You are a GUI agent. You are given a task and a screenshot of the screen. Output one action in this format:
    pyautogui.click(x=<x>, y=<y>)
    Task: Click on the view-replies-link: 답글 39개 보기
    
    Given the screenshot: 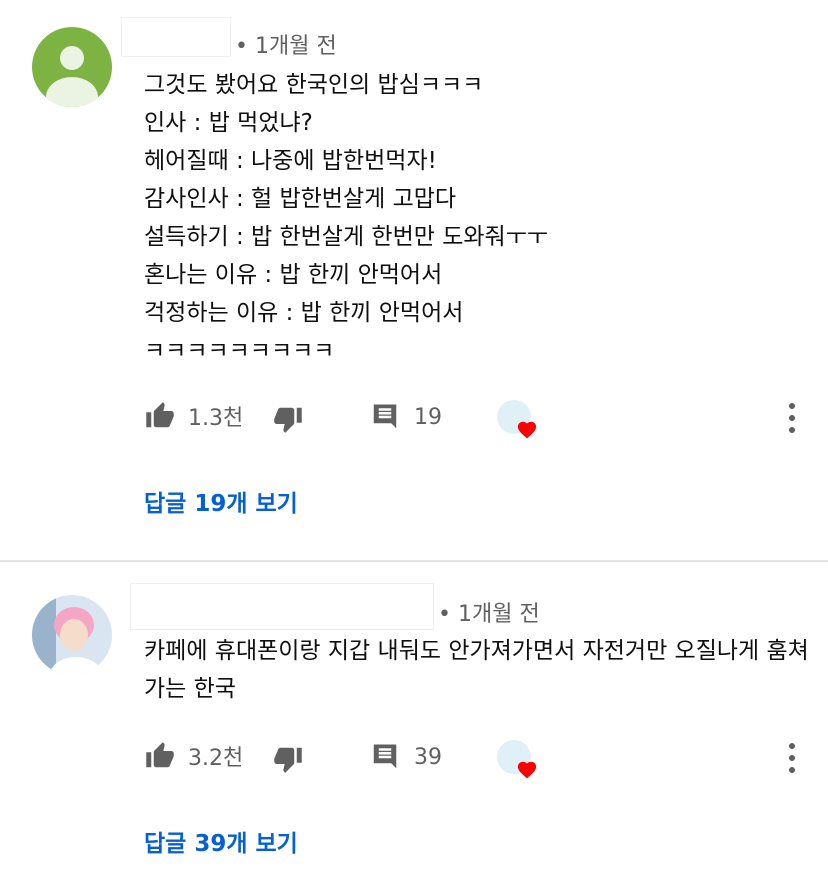 What is the action you would take?
    pyautogui.click(x=221, y=841)
    